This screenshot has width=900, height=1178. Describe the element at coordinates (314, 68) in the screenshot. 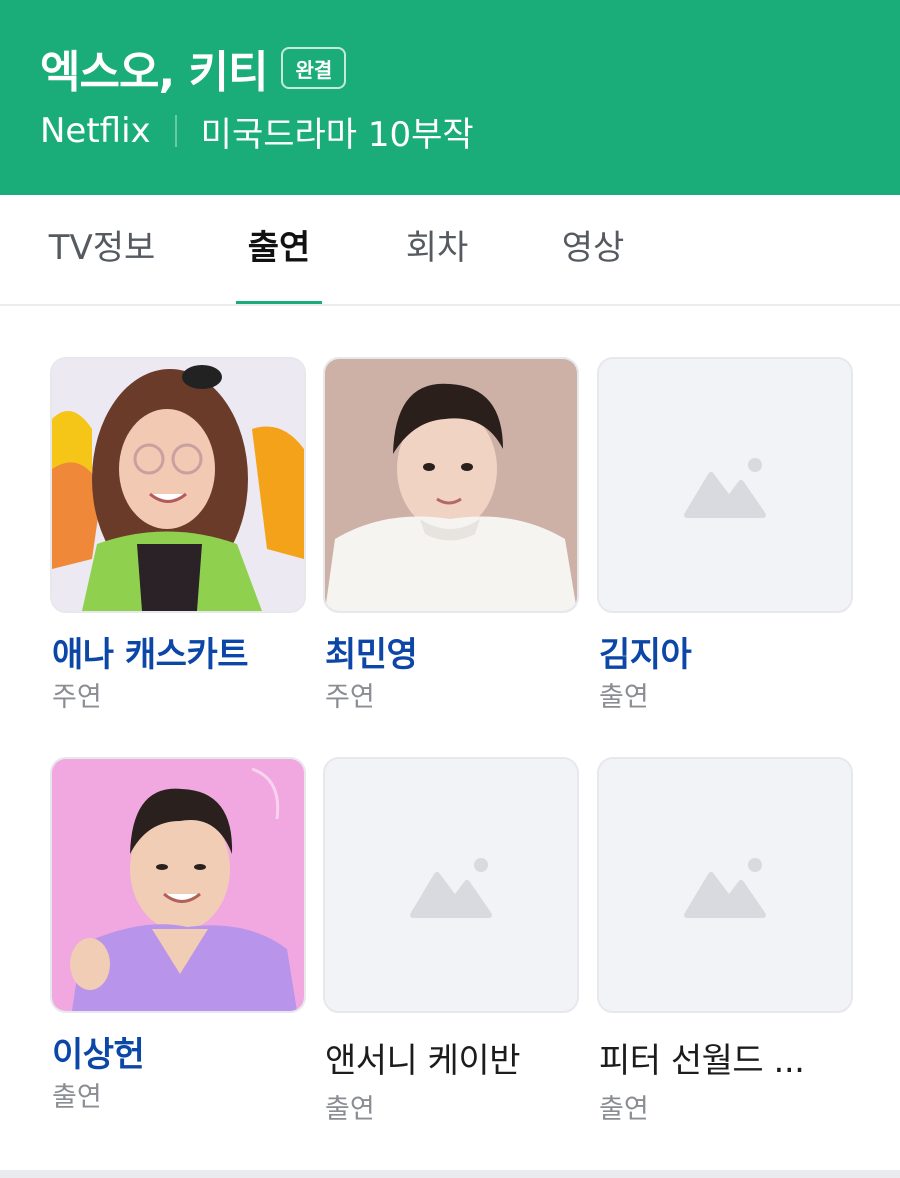

I see `status-badge: 완결` at that location.